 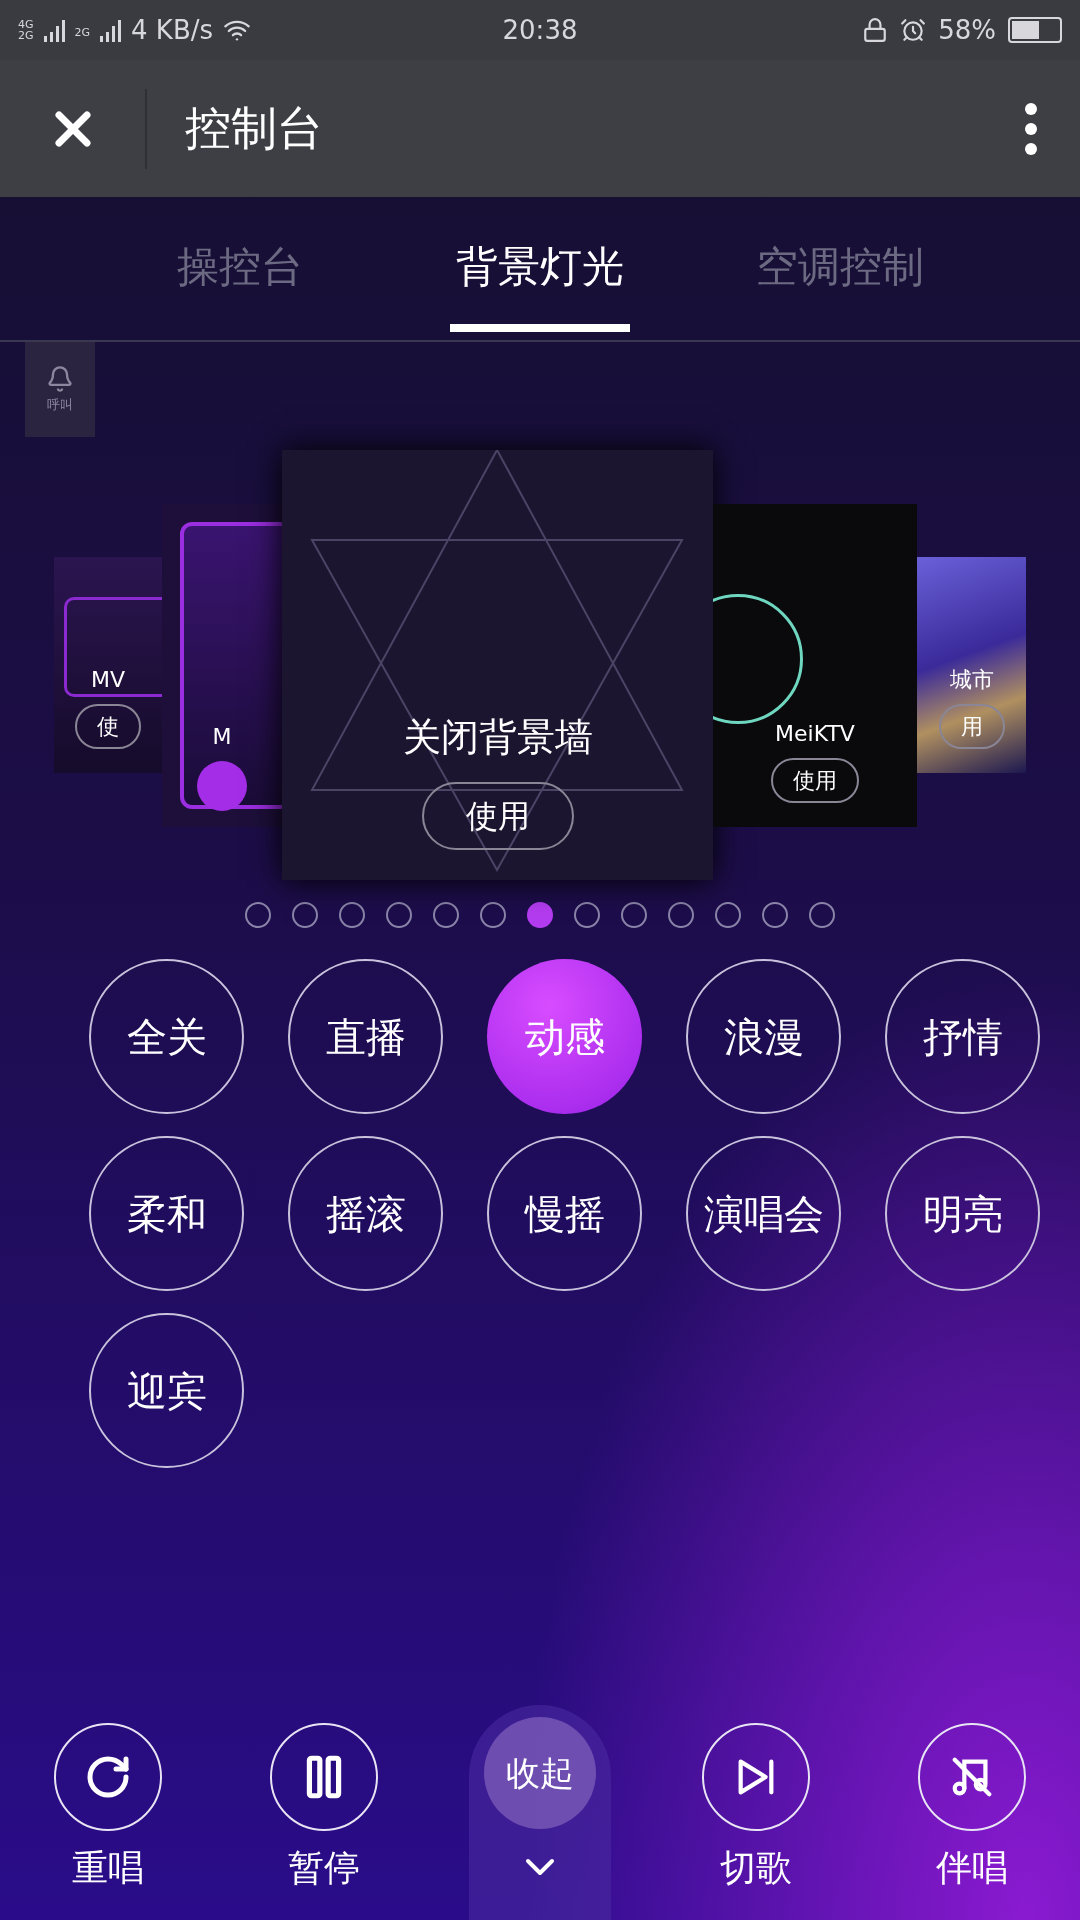 I want to click on light-mode-button: 明亮, so click(x=962, y=1213).